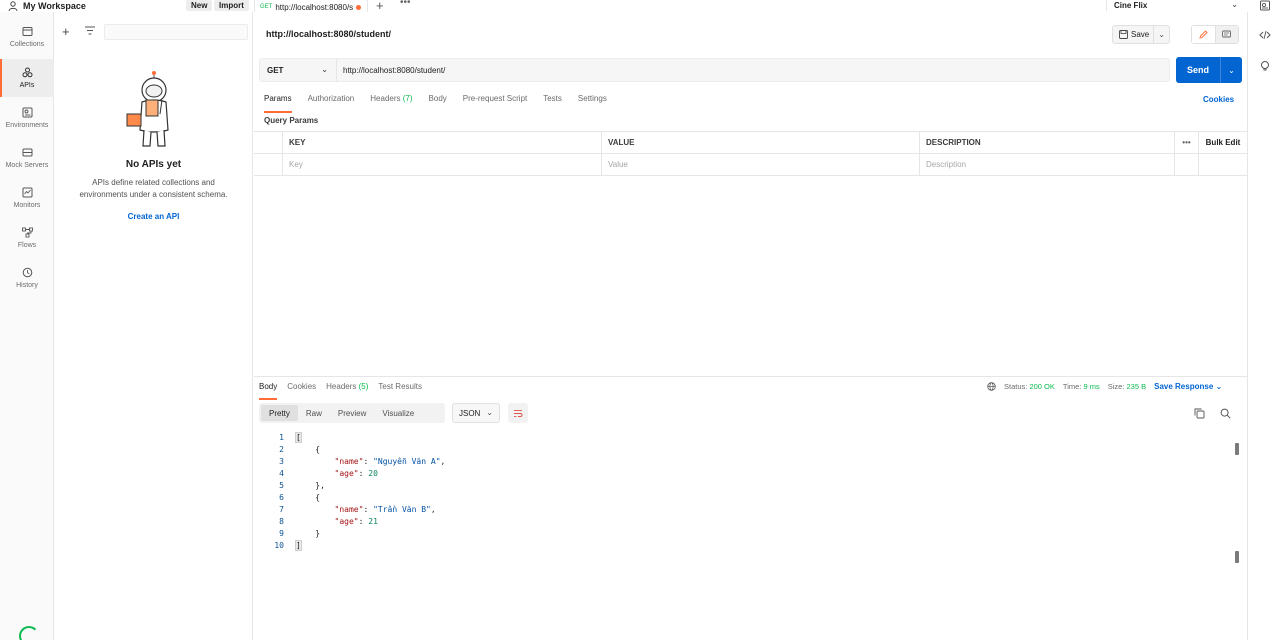 The width and height of the screenshot is (1280, 640). What do you see at coordinates (442, 164) in the screenshot?
I see `key-input: Key` at bounding box center [442, 164].